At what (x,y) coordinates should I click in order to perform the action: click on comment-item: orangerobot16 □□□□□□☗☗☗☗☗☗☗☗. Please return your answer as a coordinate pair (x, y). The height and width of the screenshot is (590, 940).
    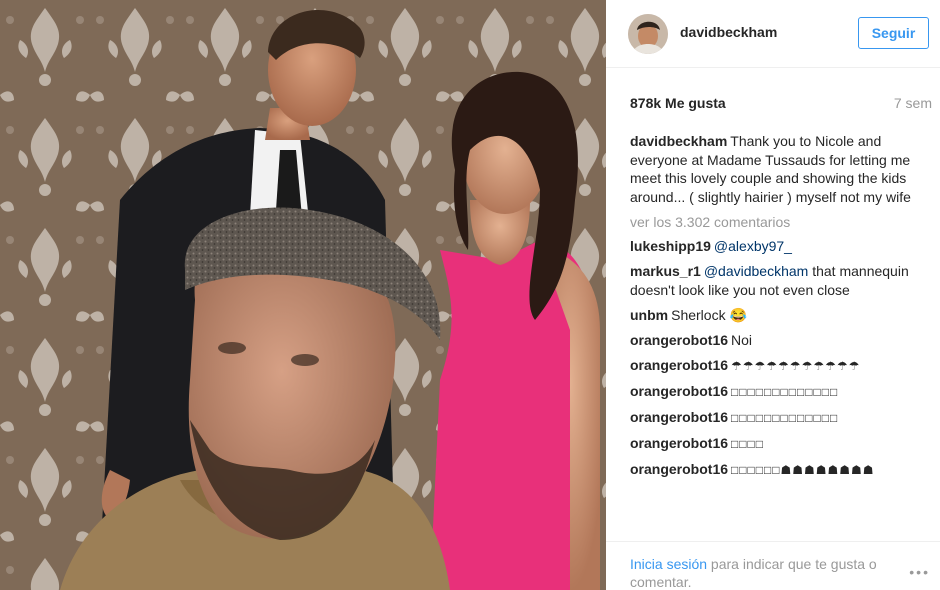
    Looking at the image, I should click on (775, 470).